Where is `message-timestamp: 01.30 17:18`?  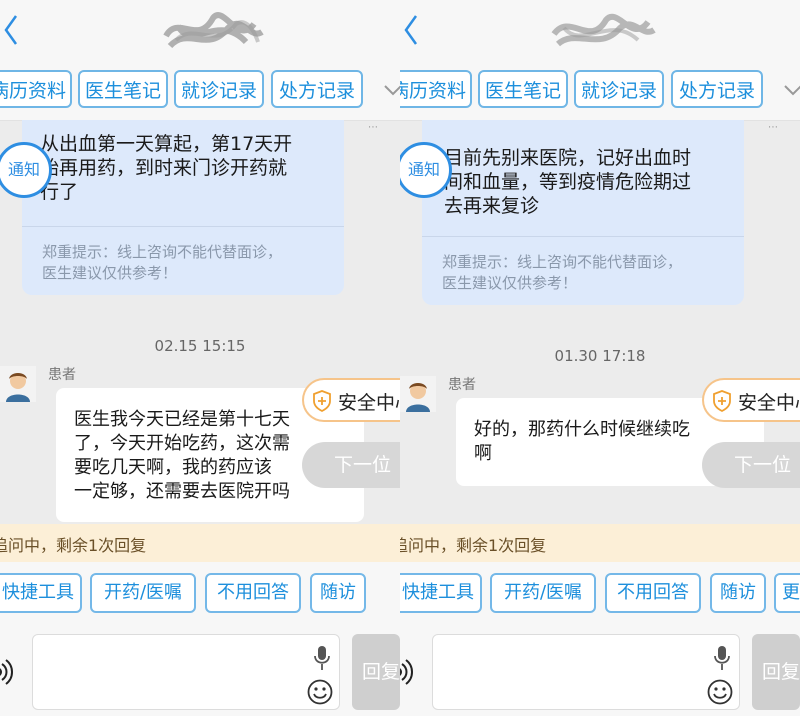 message-timestamp: 01.30 17:18 is located at coordinates (600, 356).